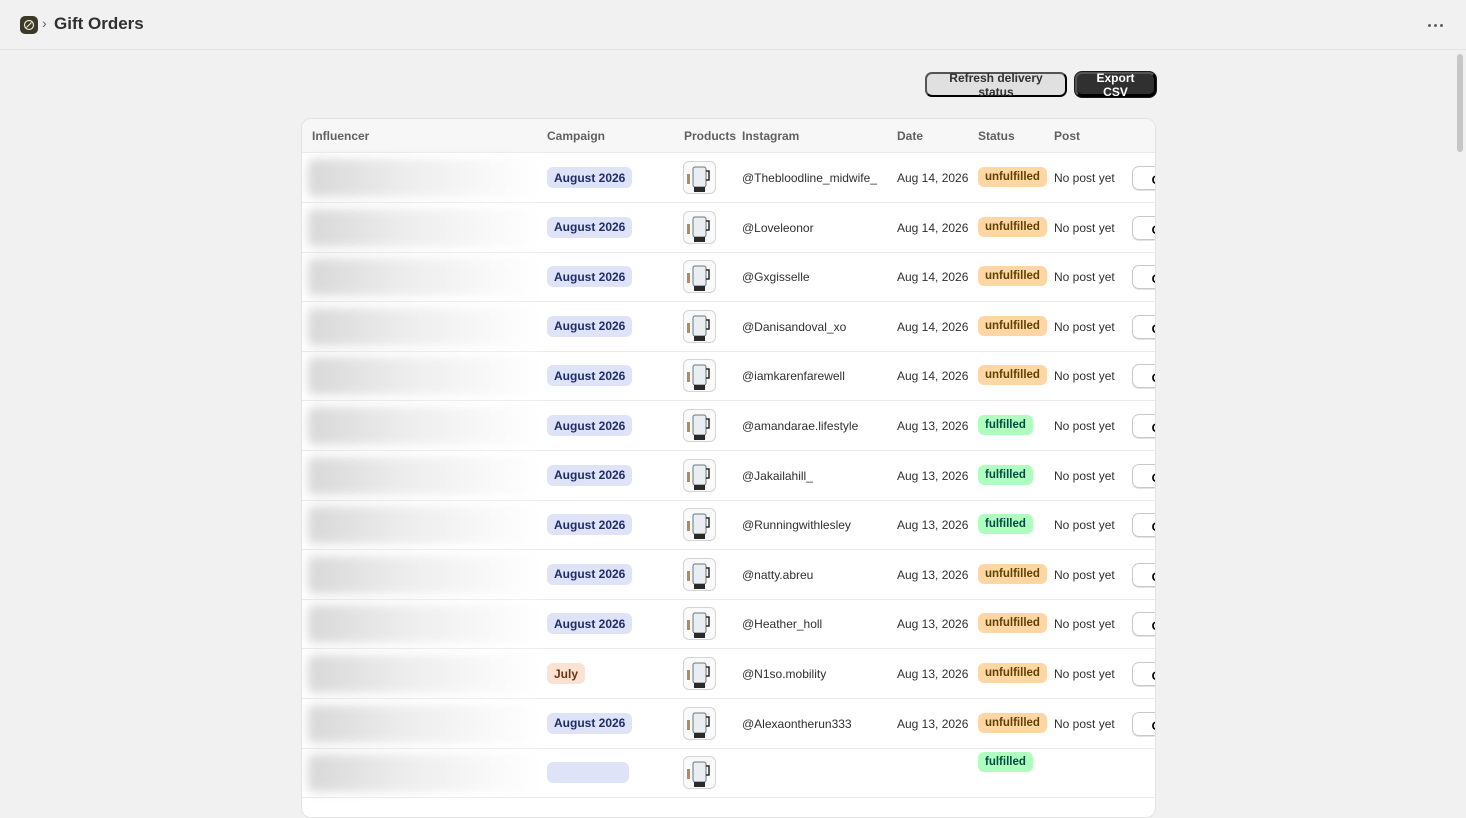 Image resolution: width=1466 pixels, height=818 pixels. What do you see at coordinates (777, 476) in the screenshot?
I see `instagram-handle: @Jakailahill_` at bounding box center [777, 476].